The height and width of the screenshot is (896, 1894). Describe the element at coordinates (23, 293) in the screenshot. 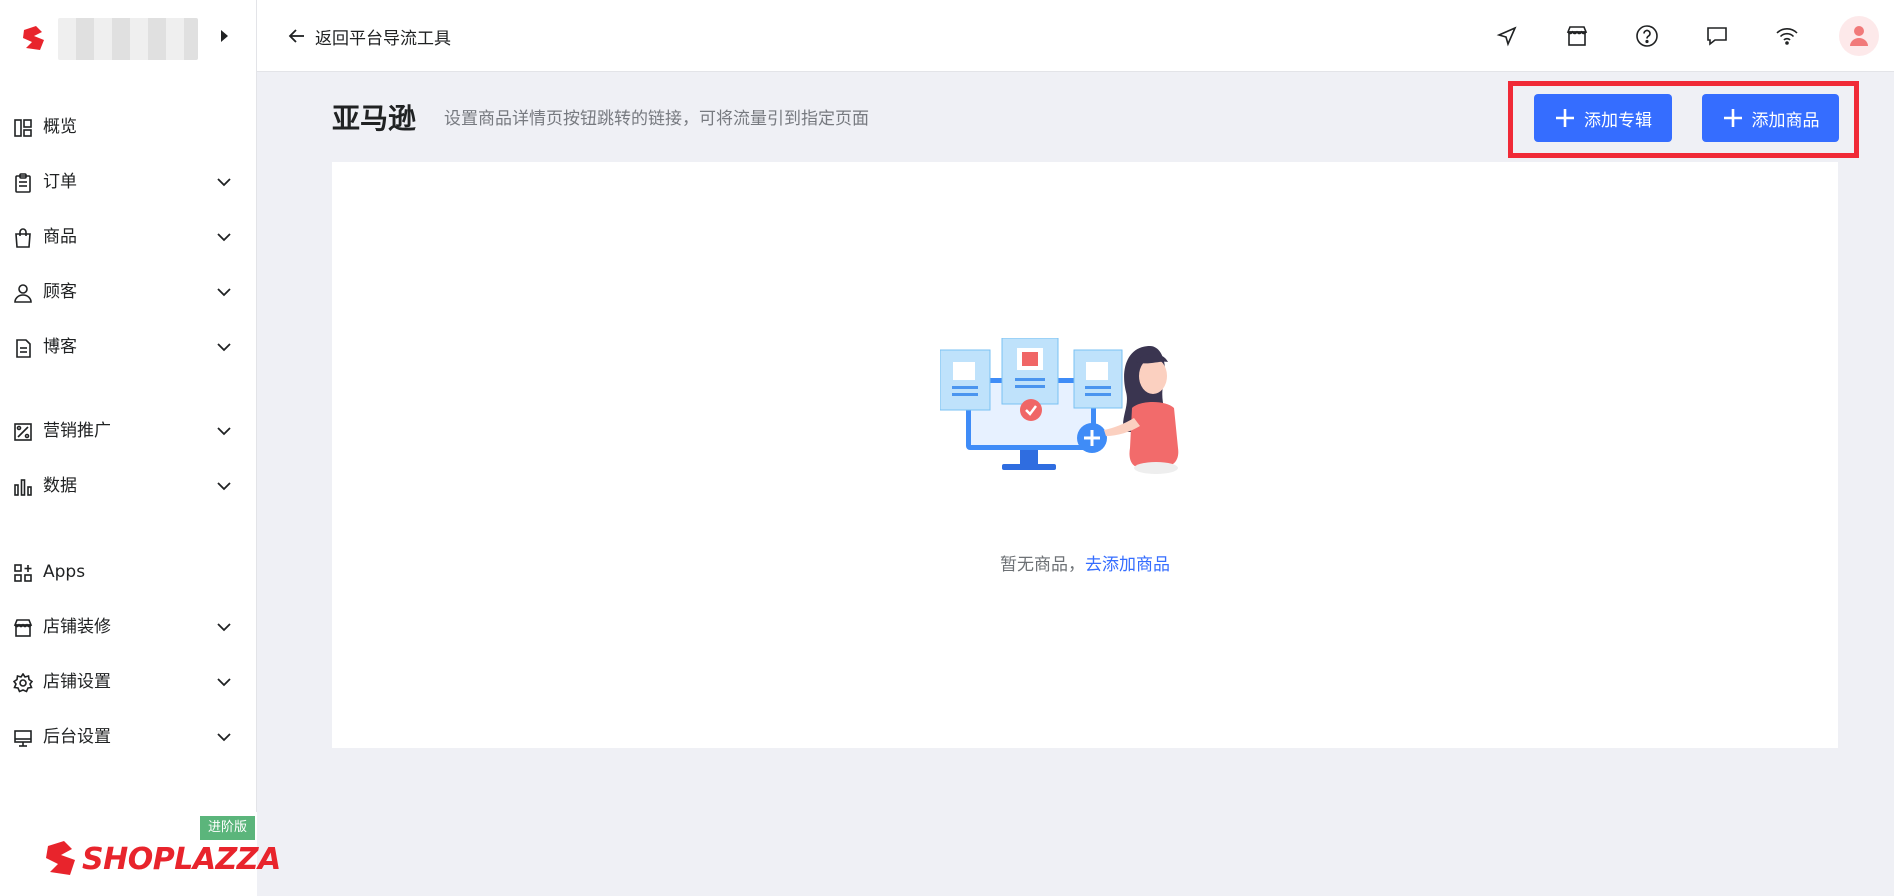

I see `user-icon` at that location.